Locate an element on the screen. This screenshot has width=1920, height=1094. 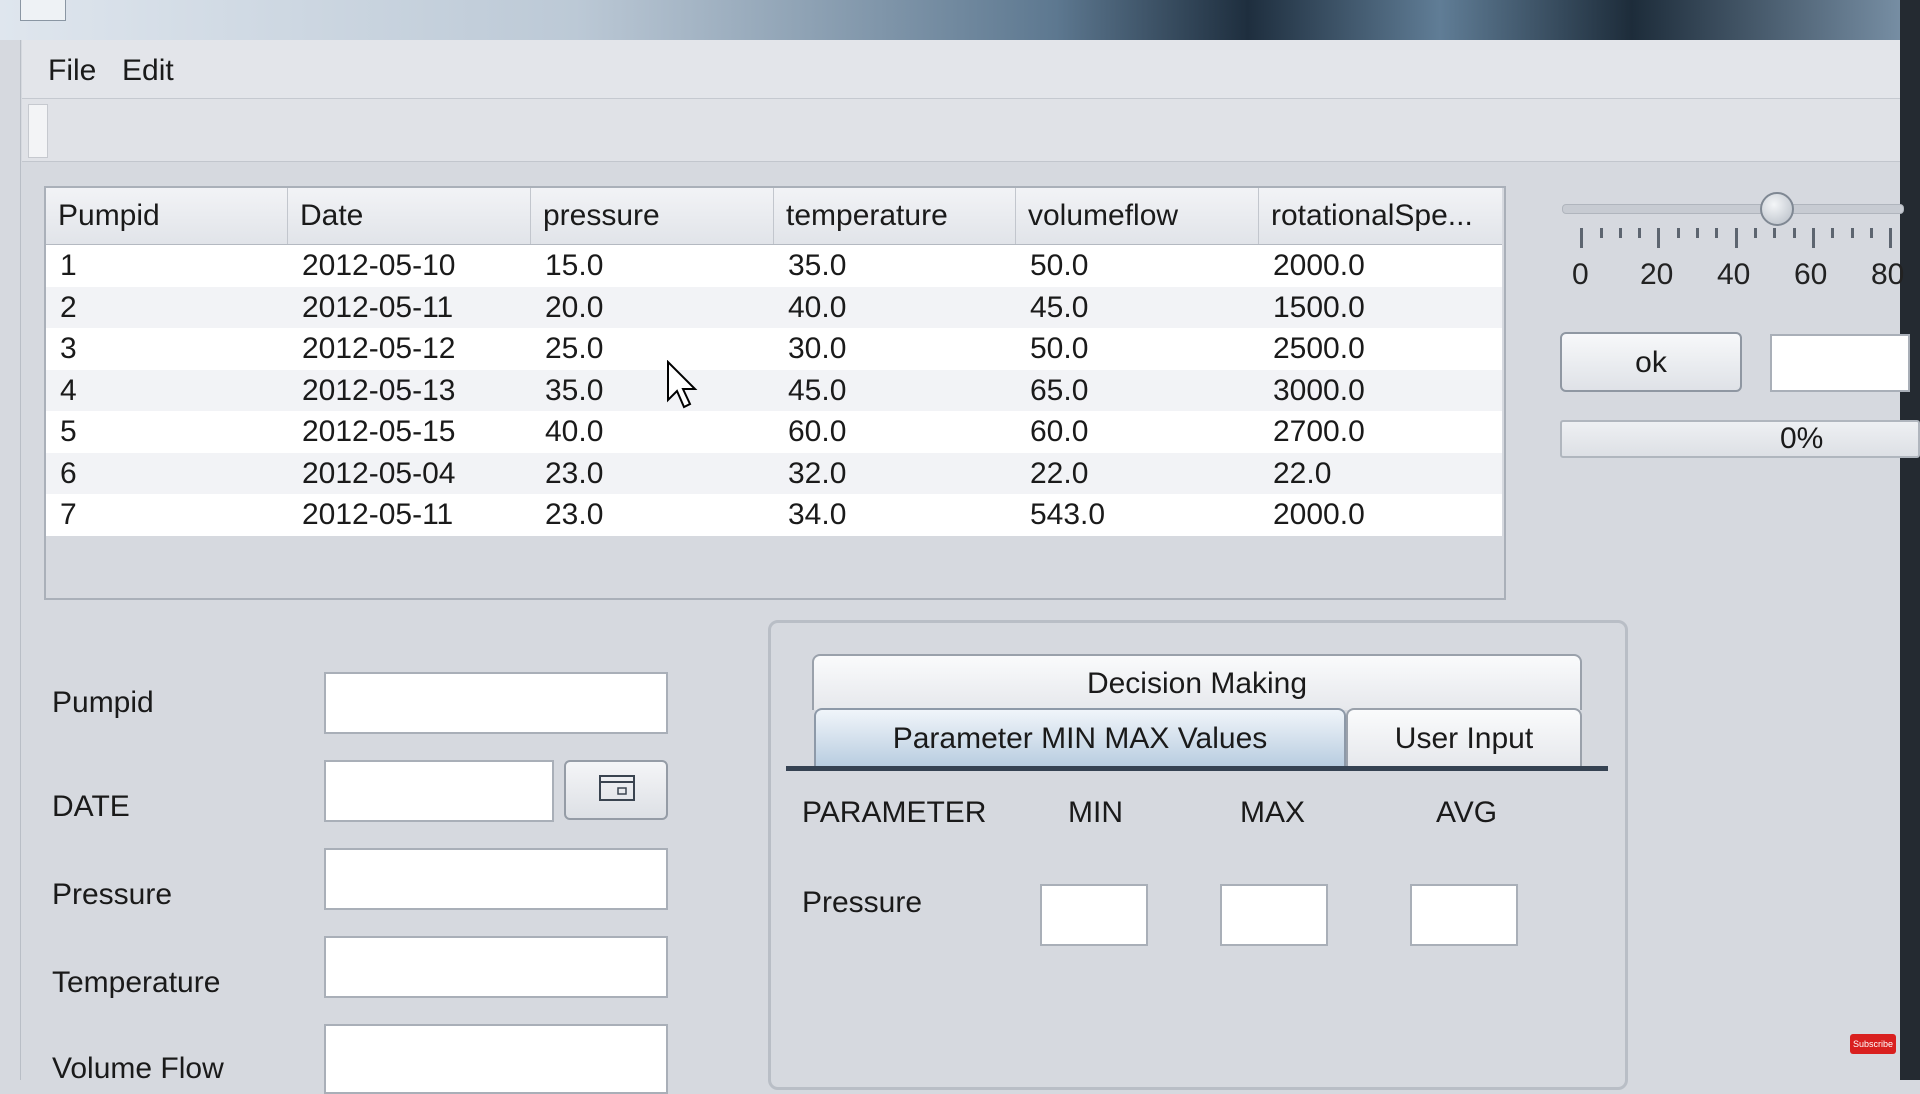
tab-decision-making: Decision Making is located at coordinates (1197, 682).